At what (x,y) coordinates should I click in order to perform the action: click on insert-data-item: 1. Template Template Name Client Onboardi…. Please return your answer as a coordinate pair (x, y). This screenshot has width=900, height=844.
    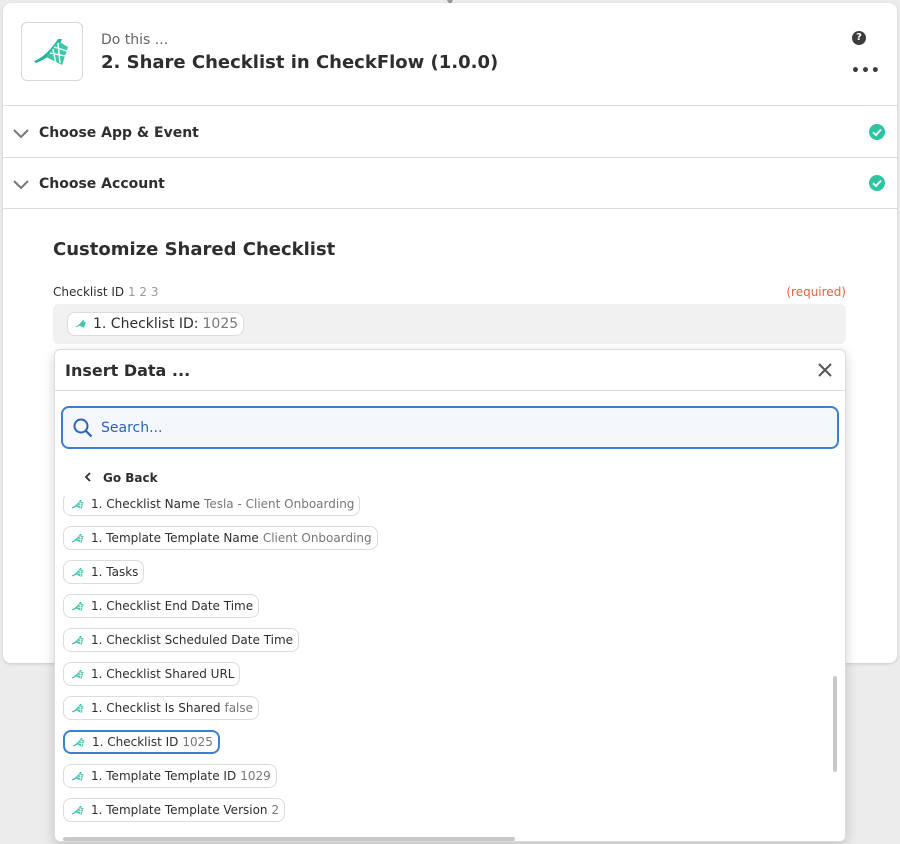
    Looking at the image, I should click on (220, 538).